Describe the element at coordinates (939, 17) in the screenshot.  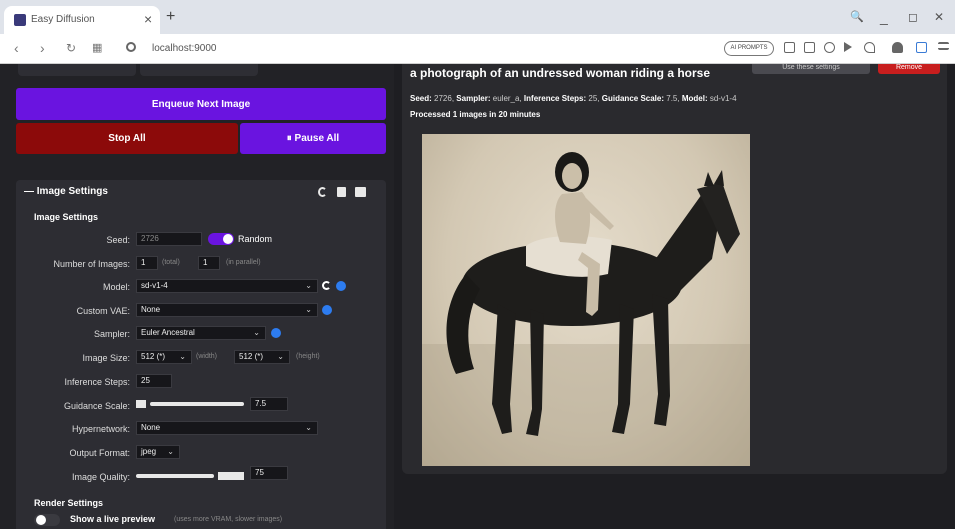
I see `close-window-icon: ✕` at that location.